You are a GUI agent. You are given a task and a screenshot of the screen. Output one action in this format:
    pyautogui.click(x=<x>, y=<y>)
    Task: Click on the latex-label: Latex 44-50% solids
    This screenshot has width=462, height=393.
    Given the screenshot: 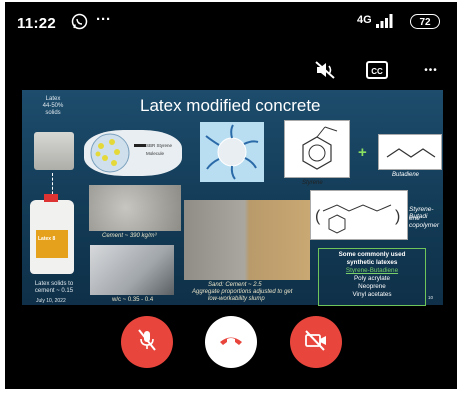 What is the action you would take?
    pyautogui.click(x=53, y=106)
    